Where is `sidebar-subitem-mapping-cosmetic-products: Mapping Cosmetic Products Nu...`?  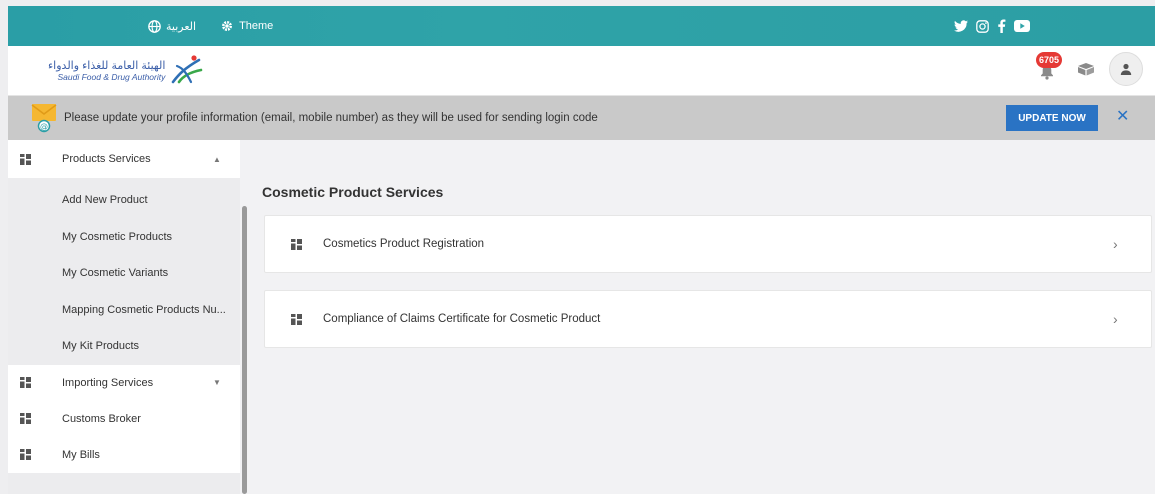
sidebar-subitem-mapping-cosmetic-products: Mapping Cosmetic Products Nu... is located at coordinates (124, 310).